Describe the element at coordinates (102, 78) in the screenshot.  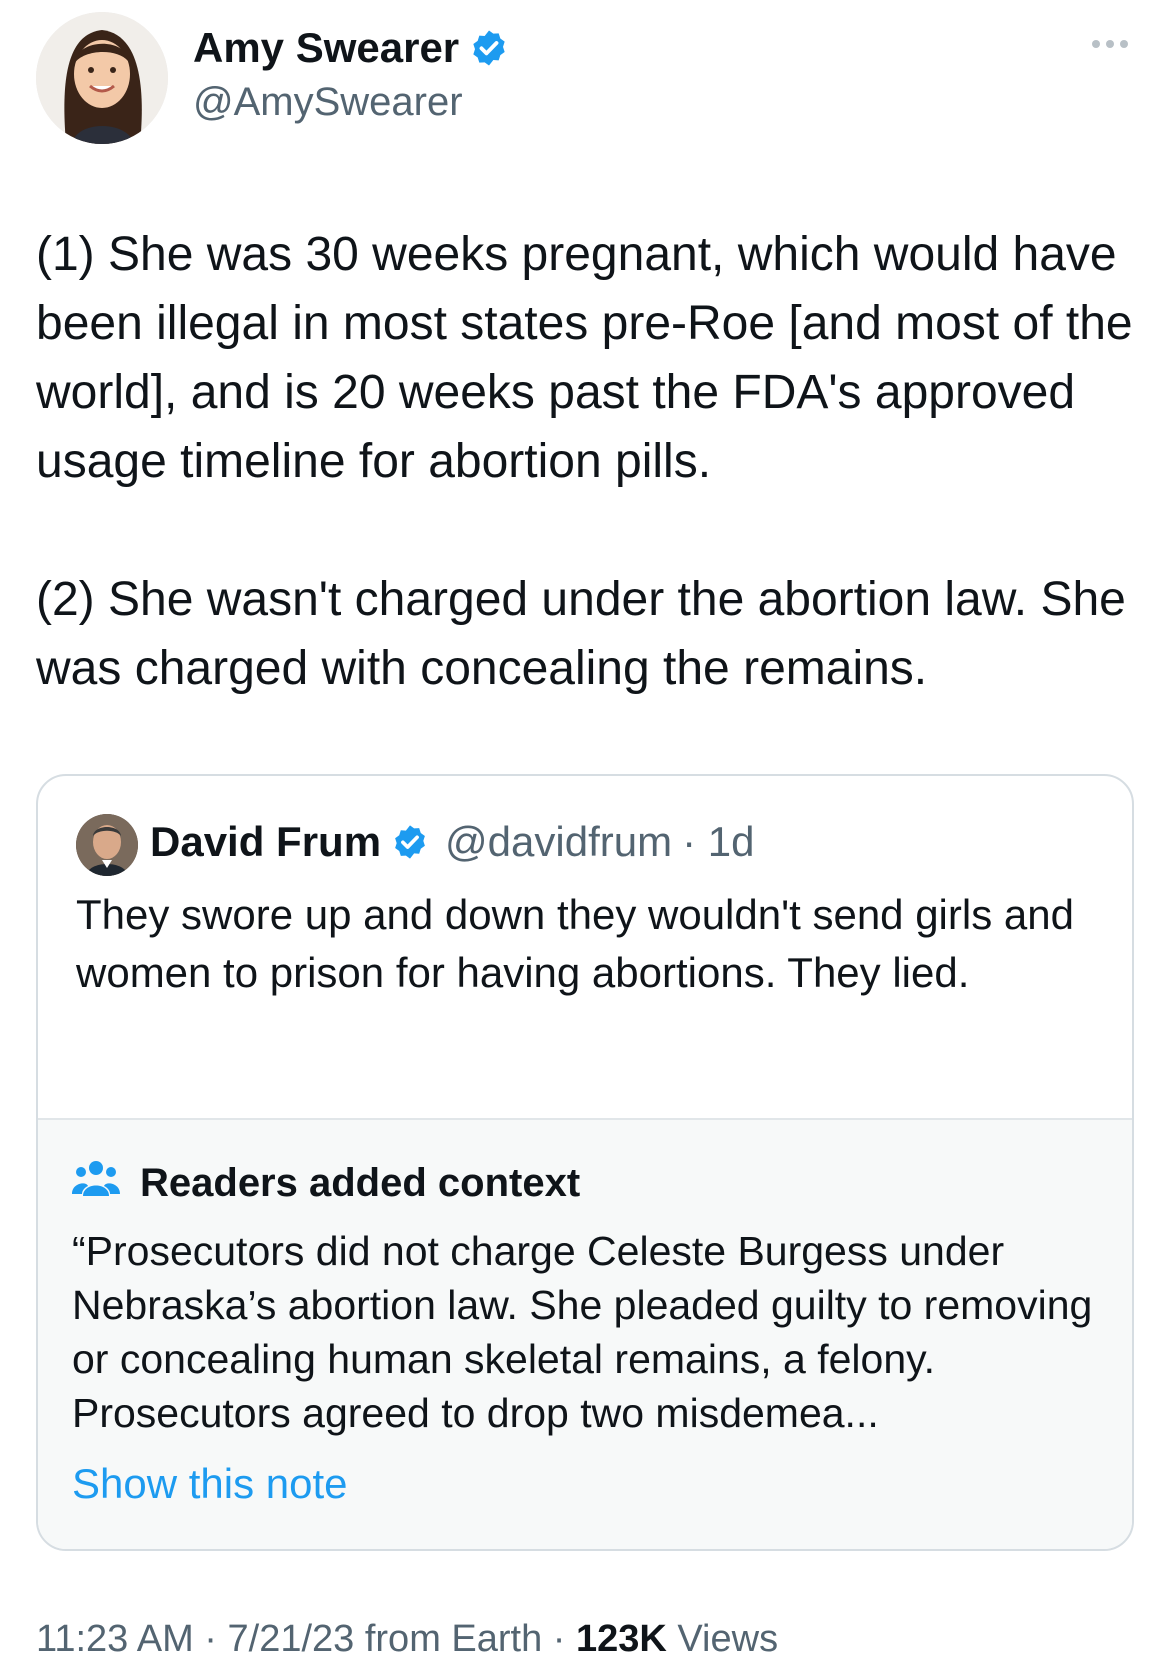
I see `author-avatar` at that location.